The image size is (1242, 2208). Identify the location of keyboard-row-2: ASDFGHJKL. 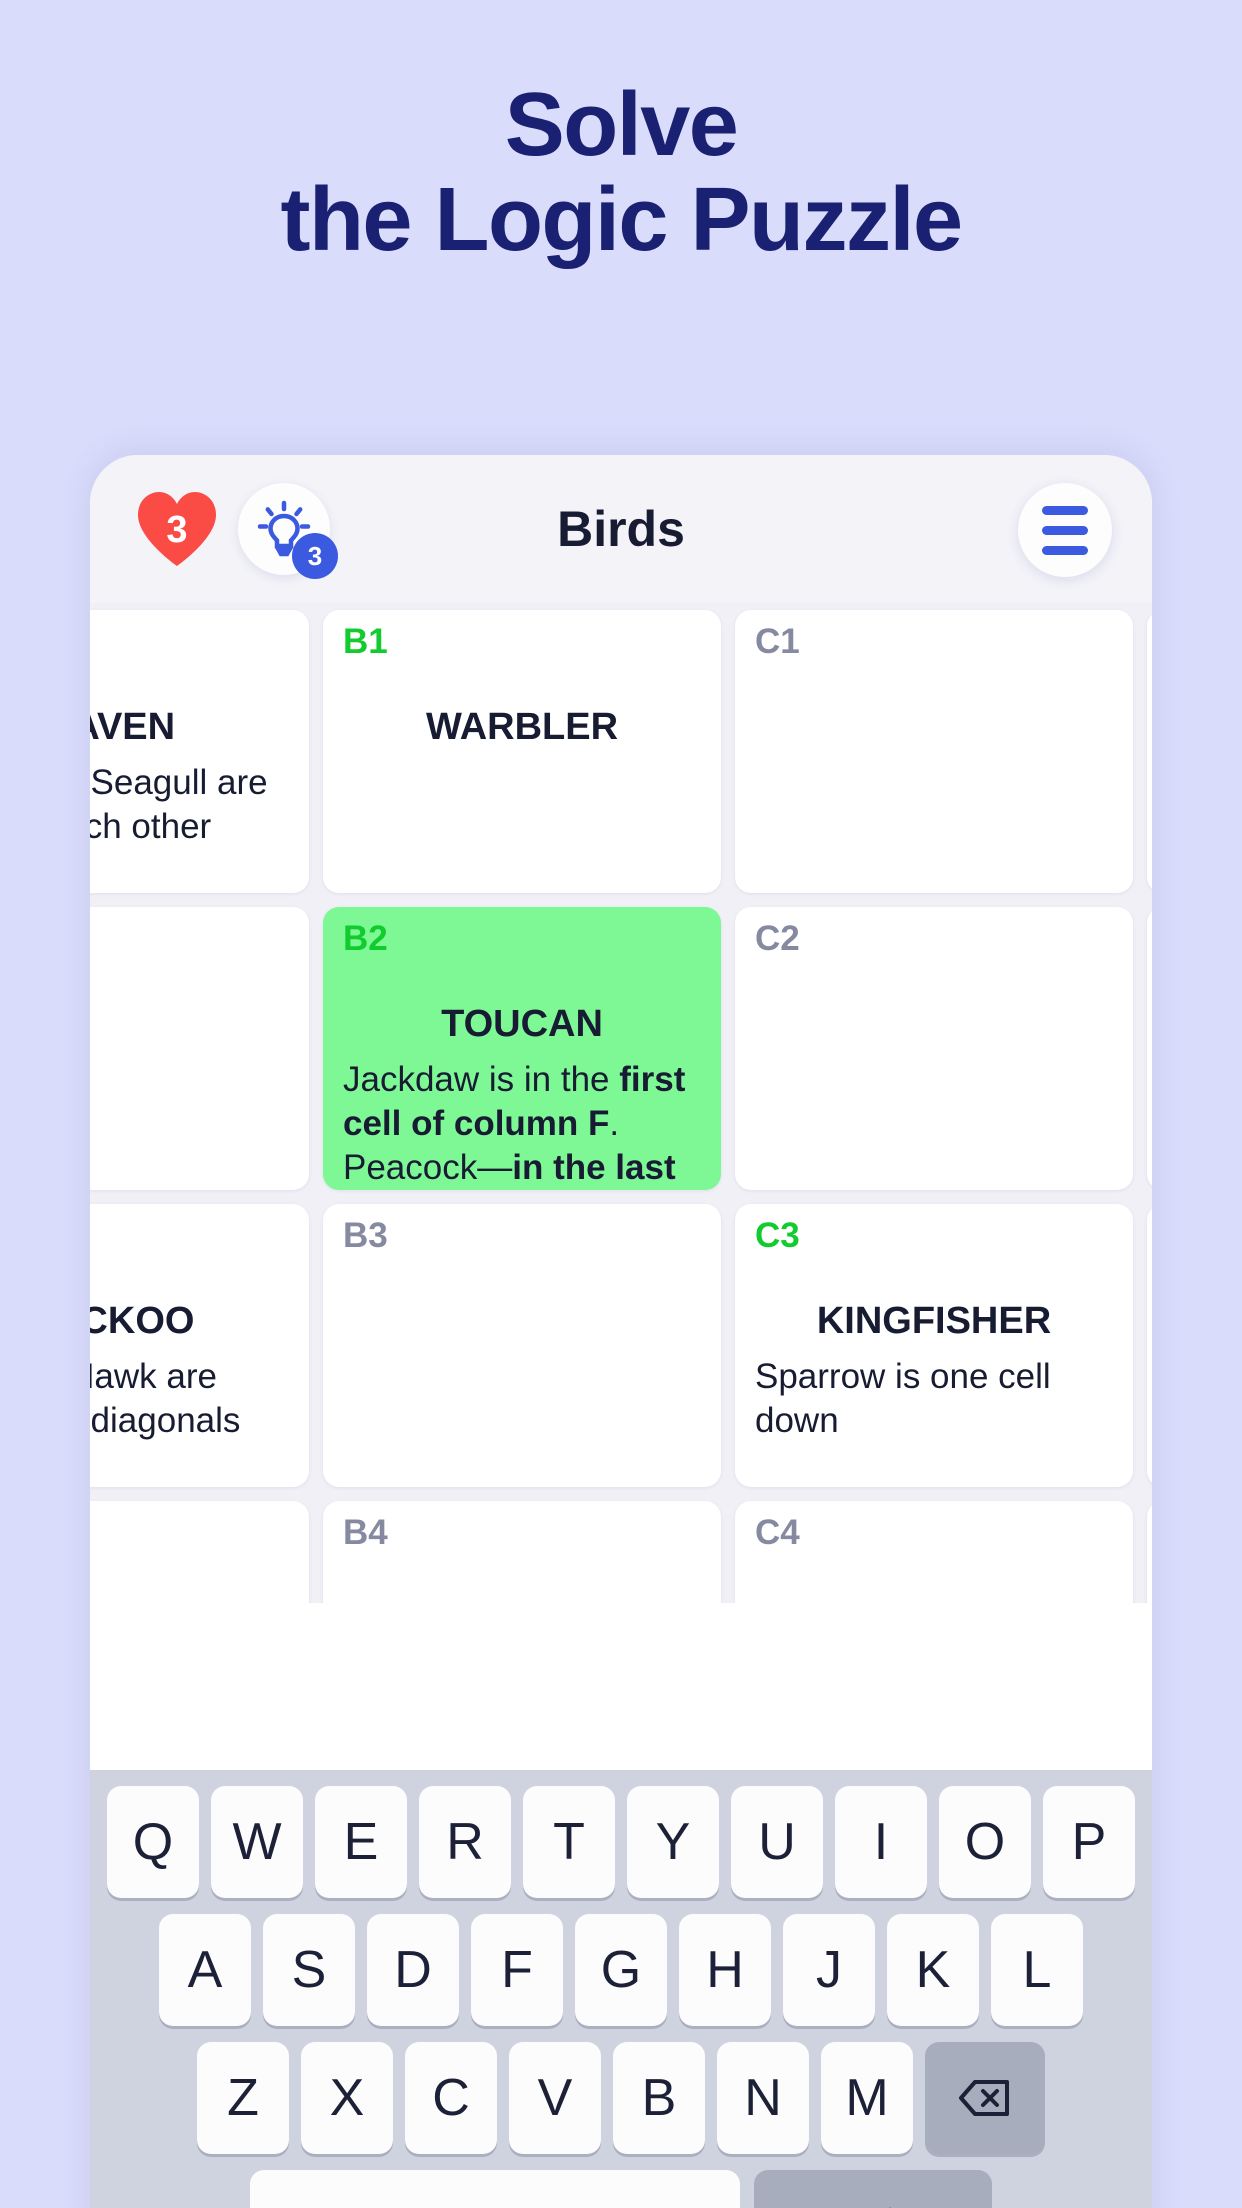
(621, 1970).